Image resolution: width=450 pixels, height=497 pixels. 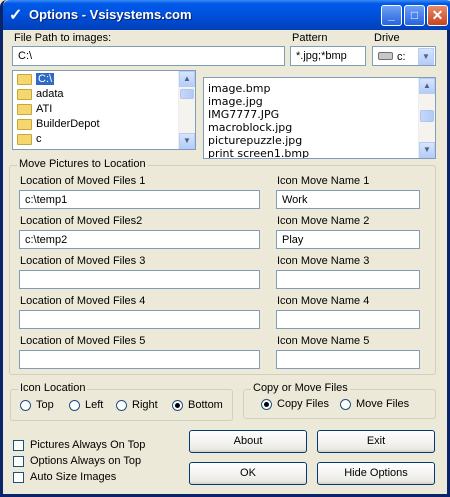 I want to click on app-check-icon: ✓, so click(x=16, y=15).